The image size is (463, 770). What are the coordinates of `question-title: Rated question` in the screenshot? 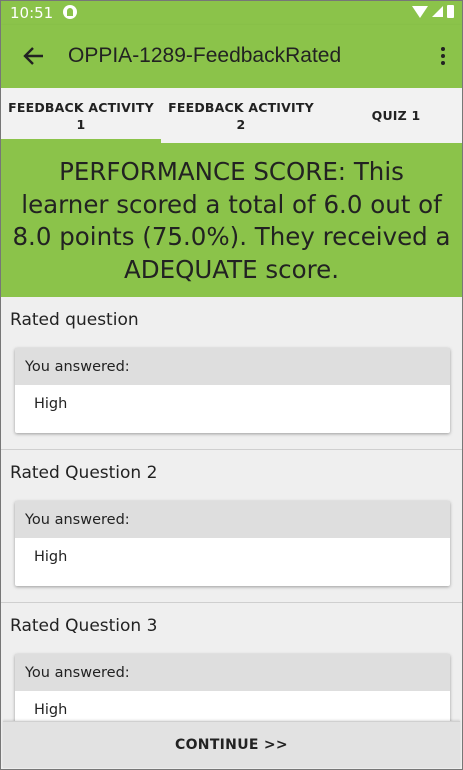 It's located at (74, 320).